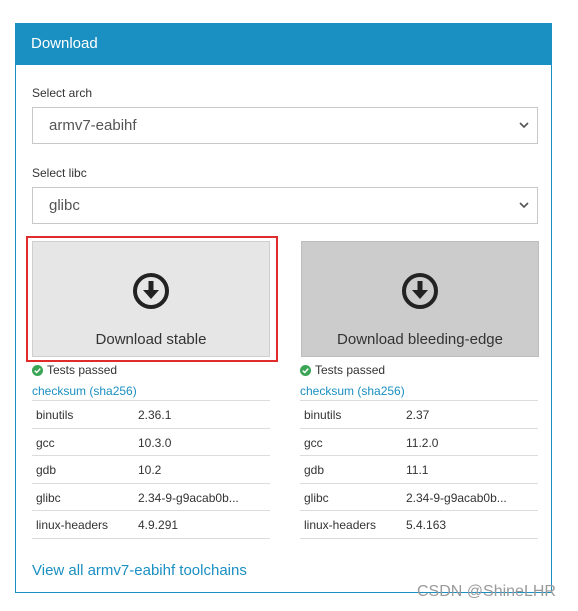 The image size is (578, 611). Describe the element at coordinates (285, 125) in the screenshot. I see `arch-select: armv7-eabihf` at that location.